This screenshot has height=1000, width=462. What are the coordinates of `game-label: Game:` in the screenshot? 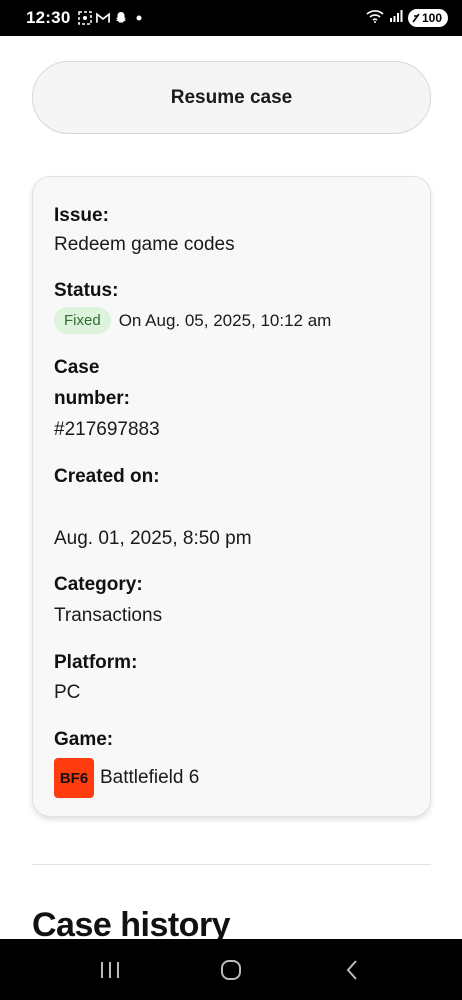 It's located at (84, 739).